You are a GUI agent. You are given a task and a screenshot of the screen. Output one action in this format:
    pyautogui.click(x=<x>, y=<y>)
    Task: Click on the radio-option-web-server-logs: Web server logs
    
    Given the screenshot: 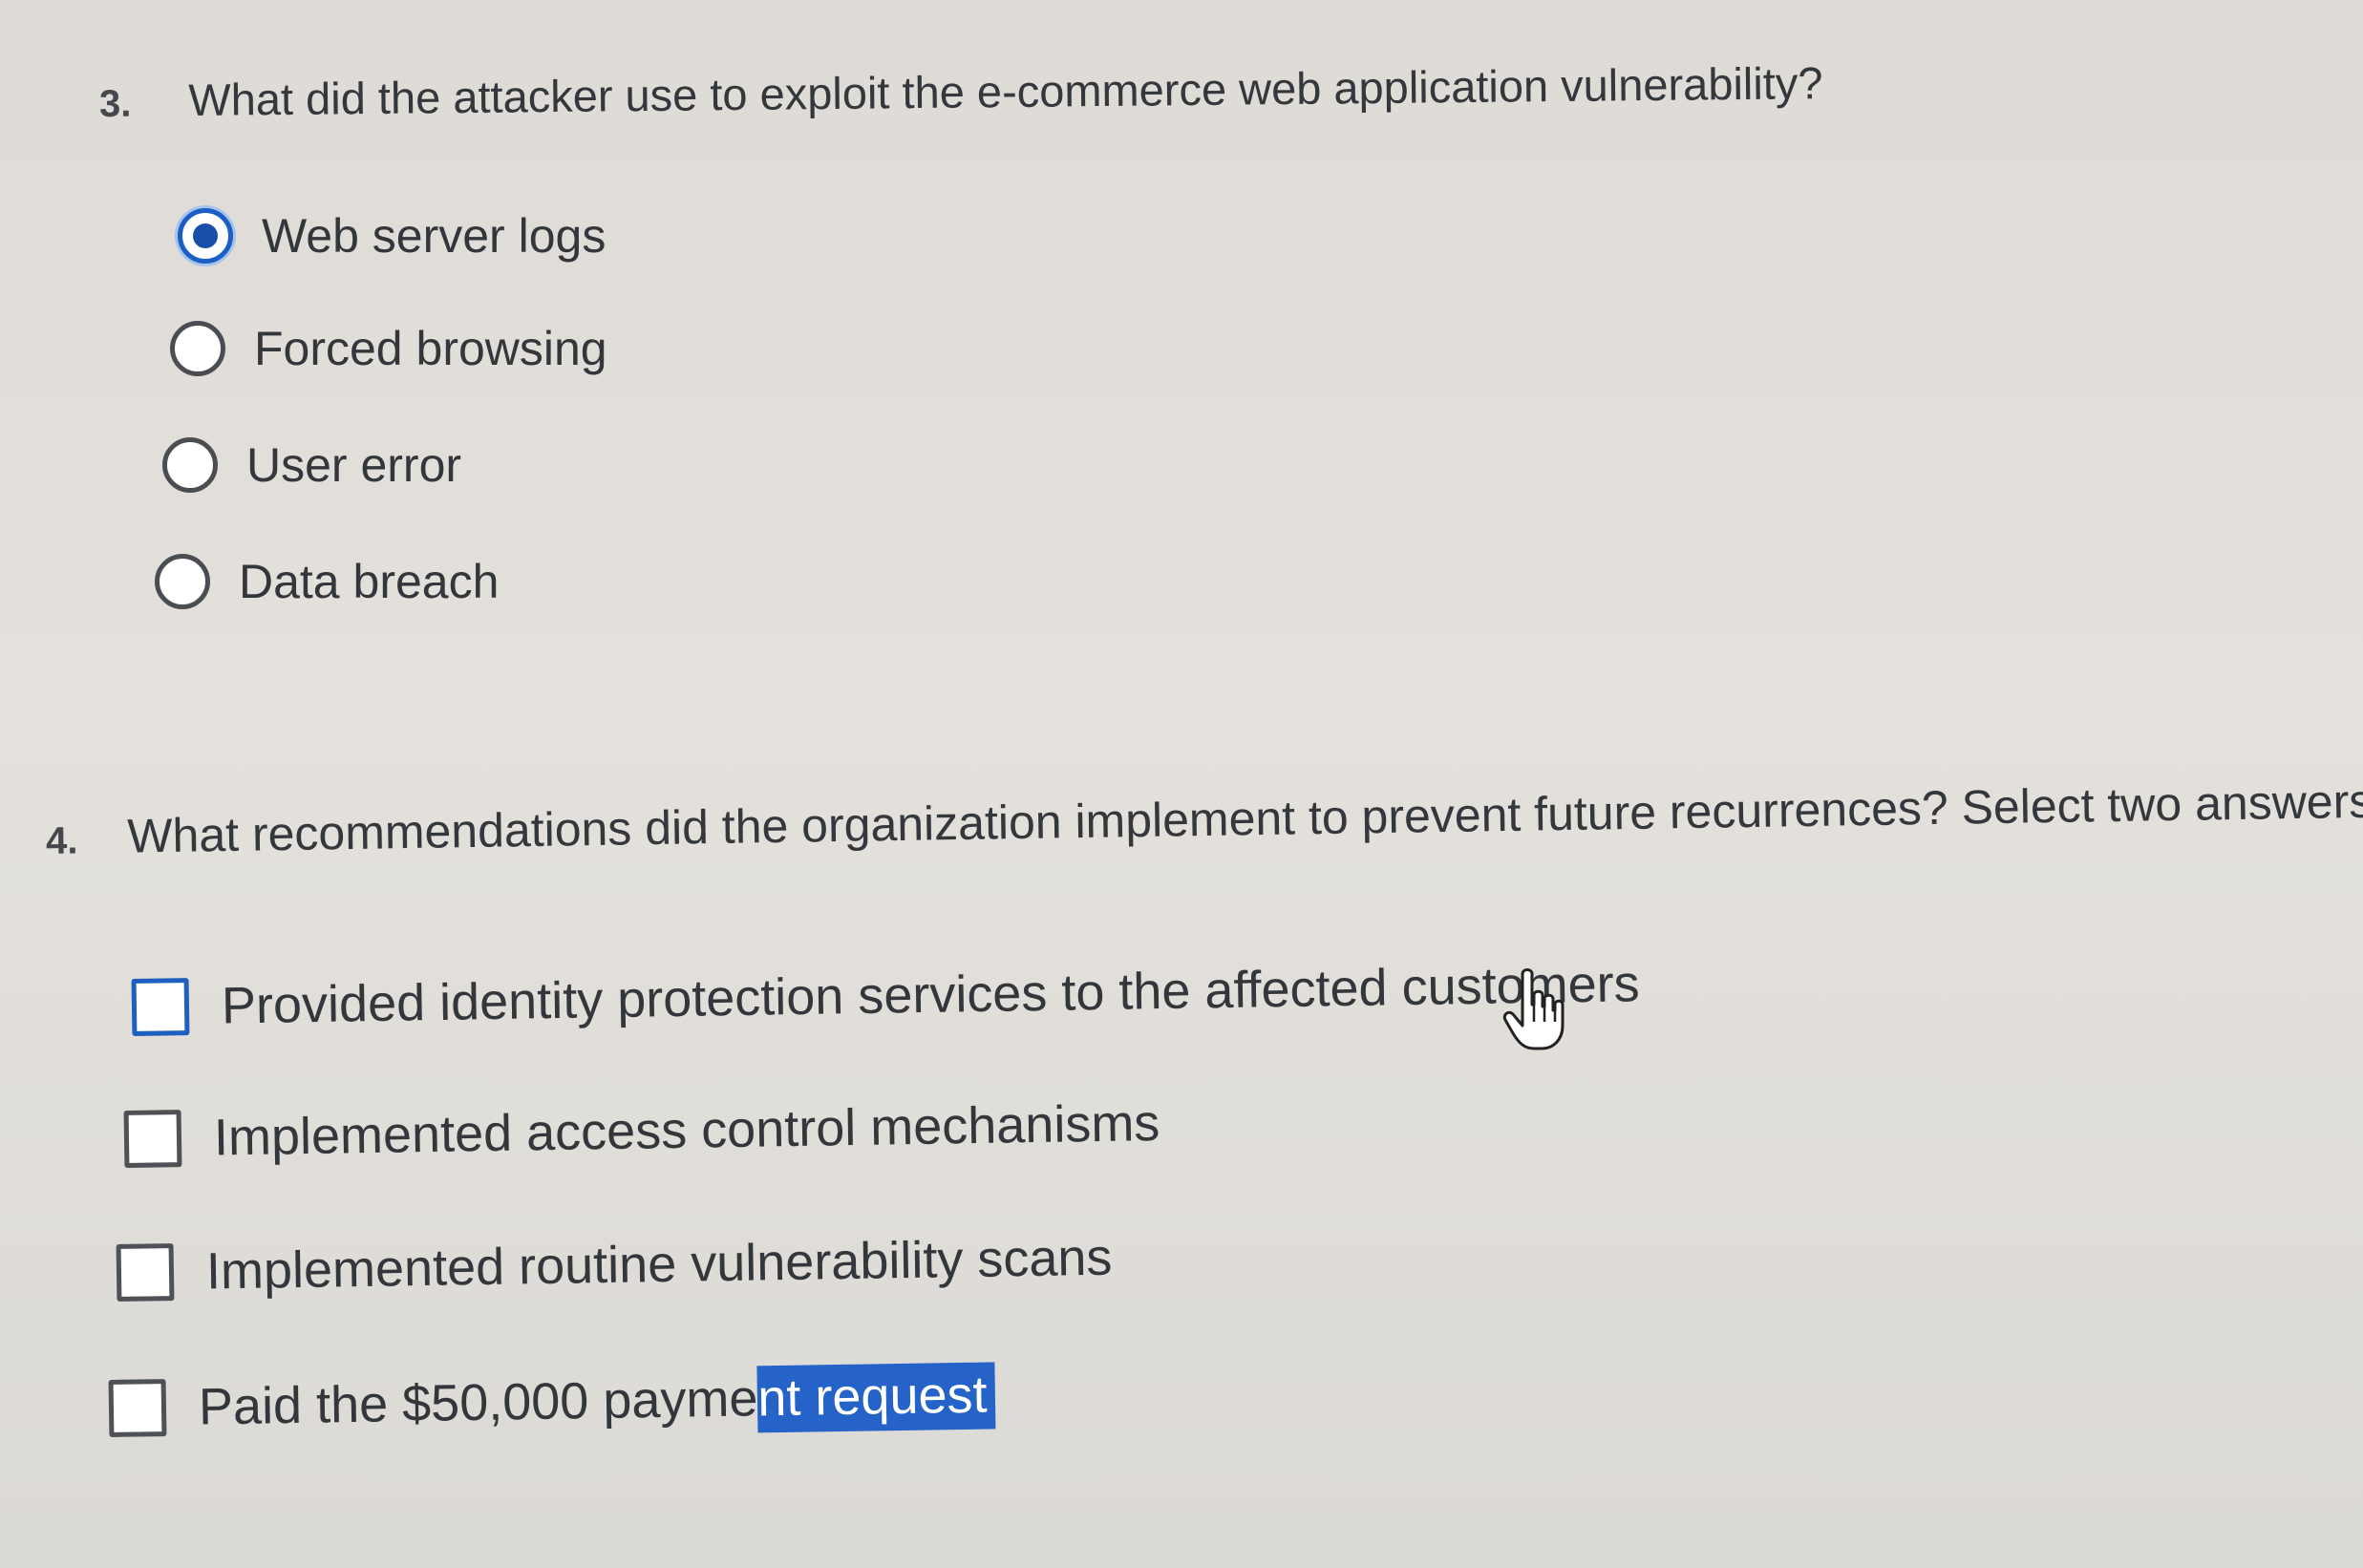 What is the action you would take?
    pyautogui.click(x=392, y=236)
    